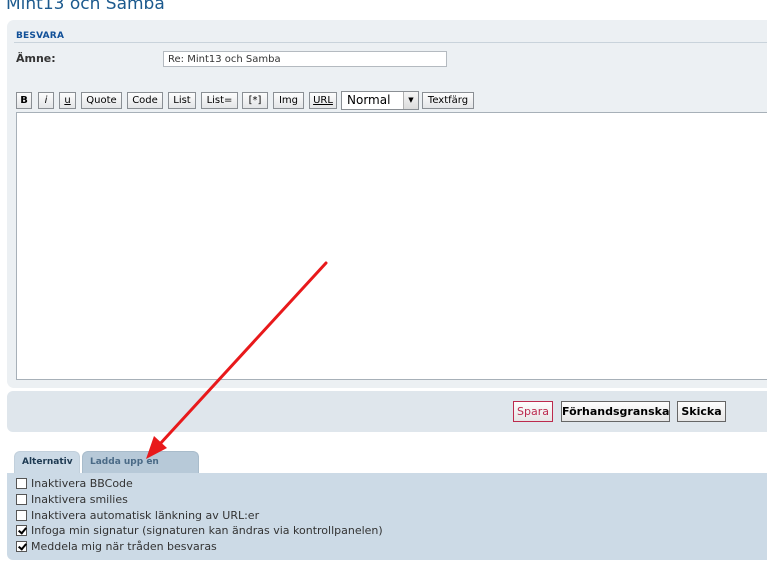 This screenshot has width=767, height=565. What do you see at coordinates (145, 100) in the screenshot?
I see `code-button: Code` at bounding box center [145, 100].